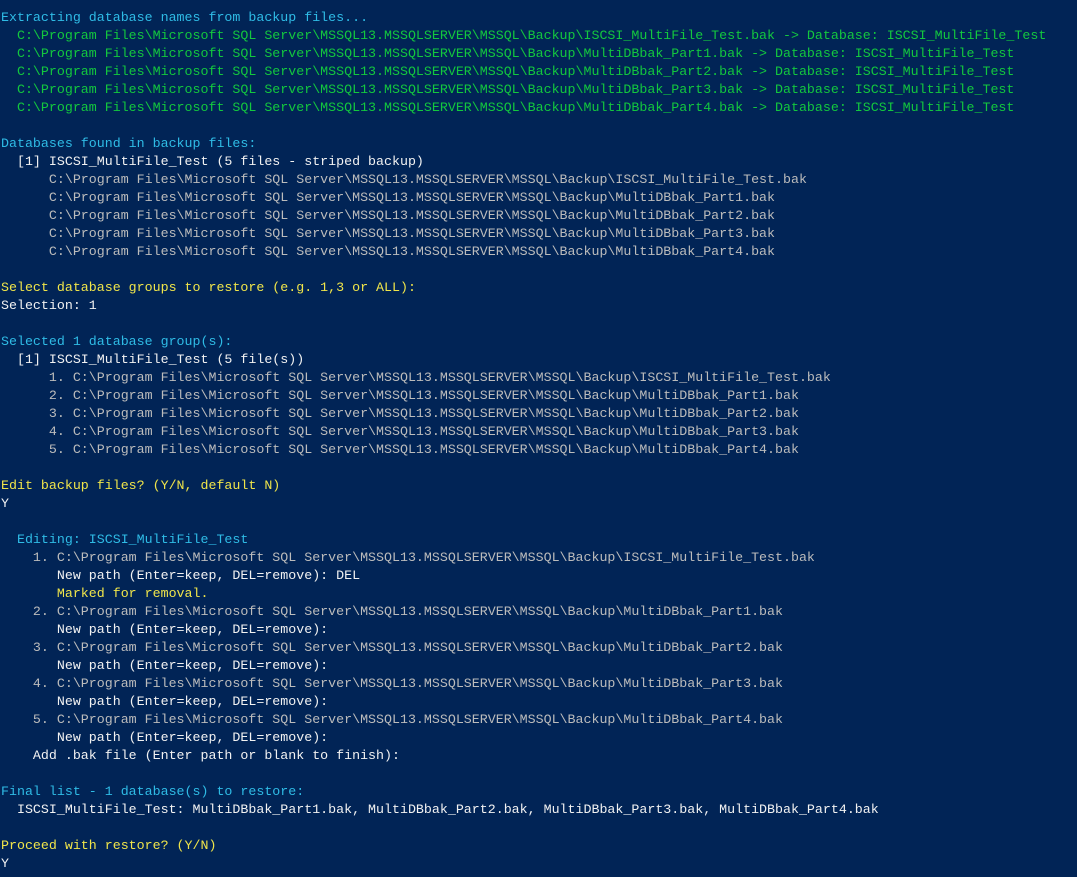 This screenshot has height=877, width=1077. Describe the element at coordinates (49, 305) in the screenshot. I see `console-line: Selection: 1` at that location.